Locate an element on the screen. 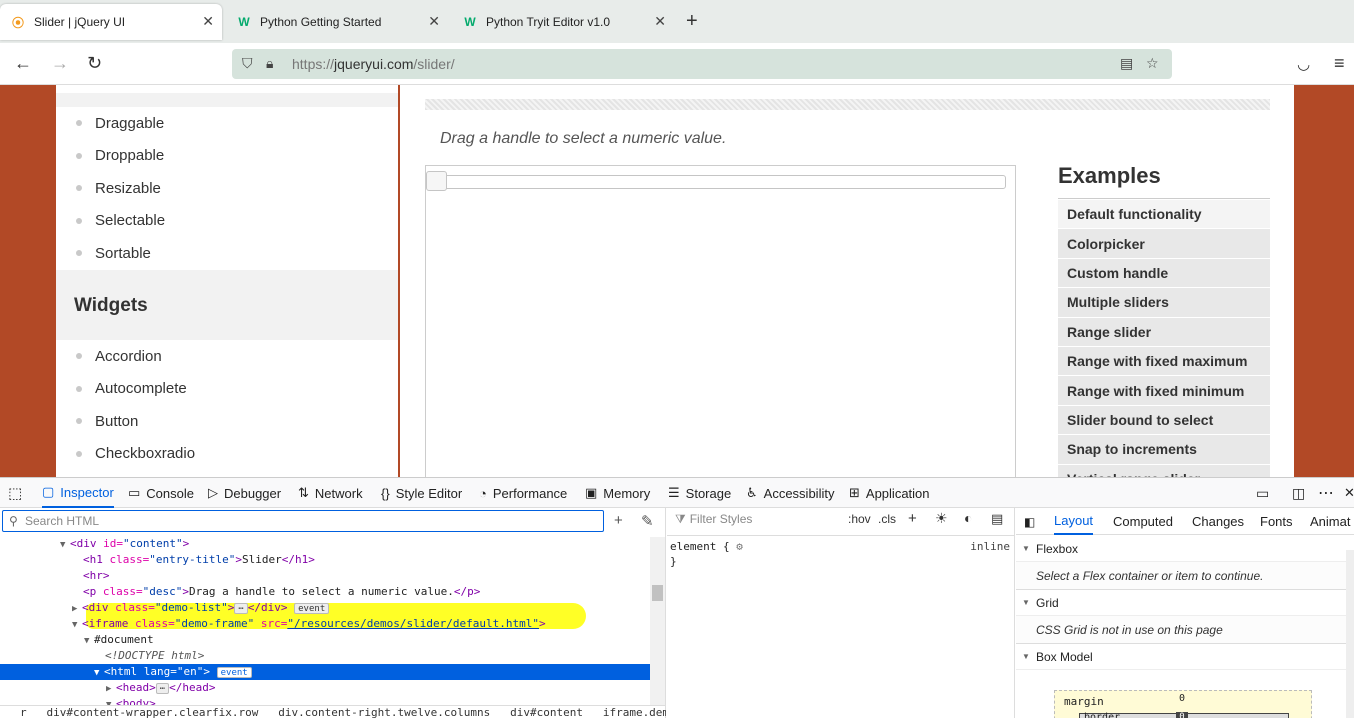  gear-icon: ⚙ is located at coordinates (739, 546).